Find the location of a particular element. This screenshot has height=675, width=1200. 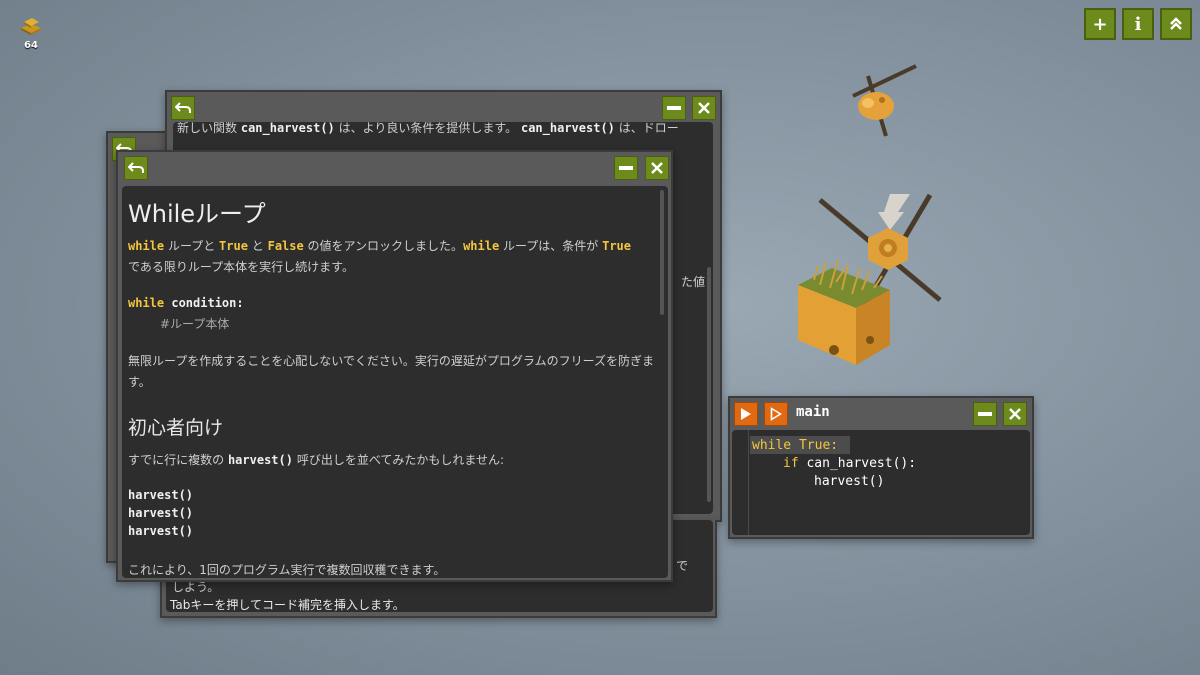

farm-tile-sprite is located at coordinates (870, 279).